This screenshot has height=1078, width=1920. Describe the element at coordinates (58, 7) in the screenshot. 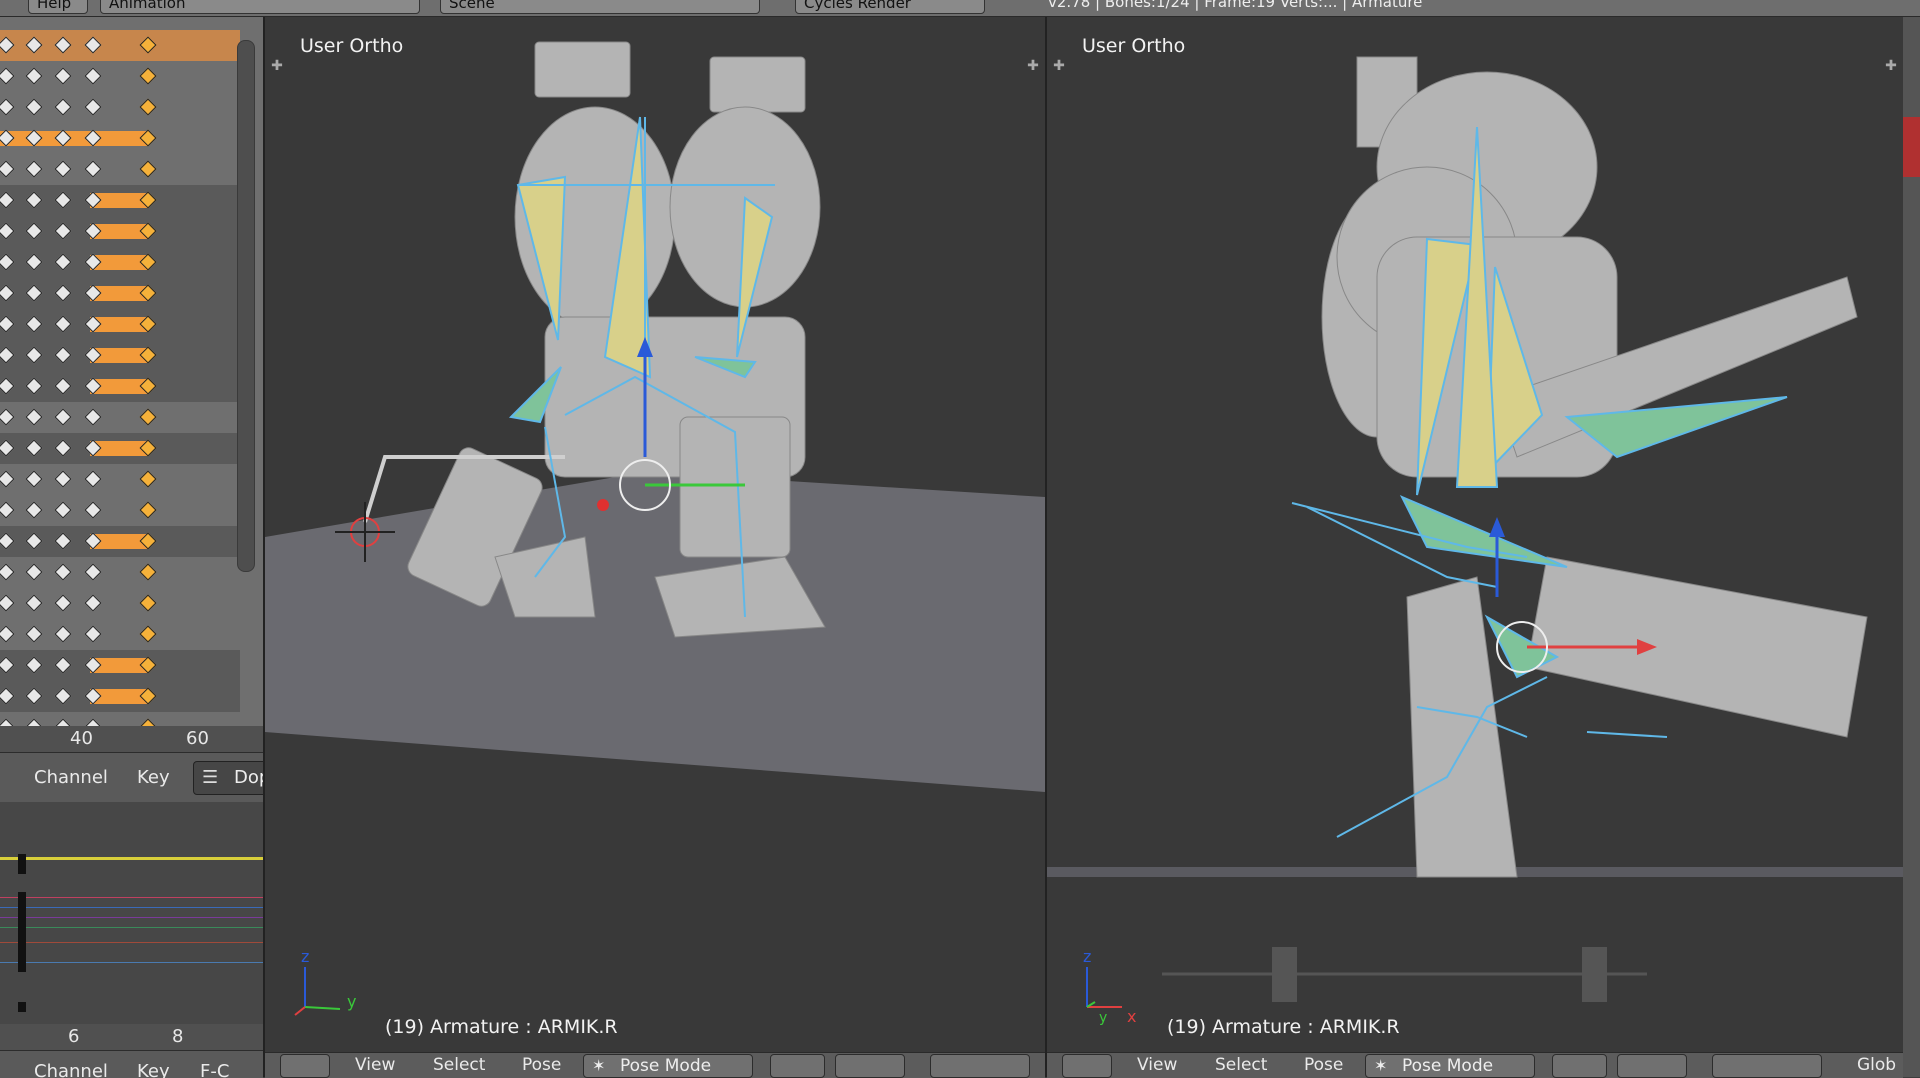

I see `help-menu: Help` at that location.